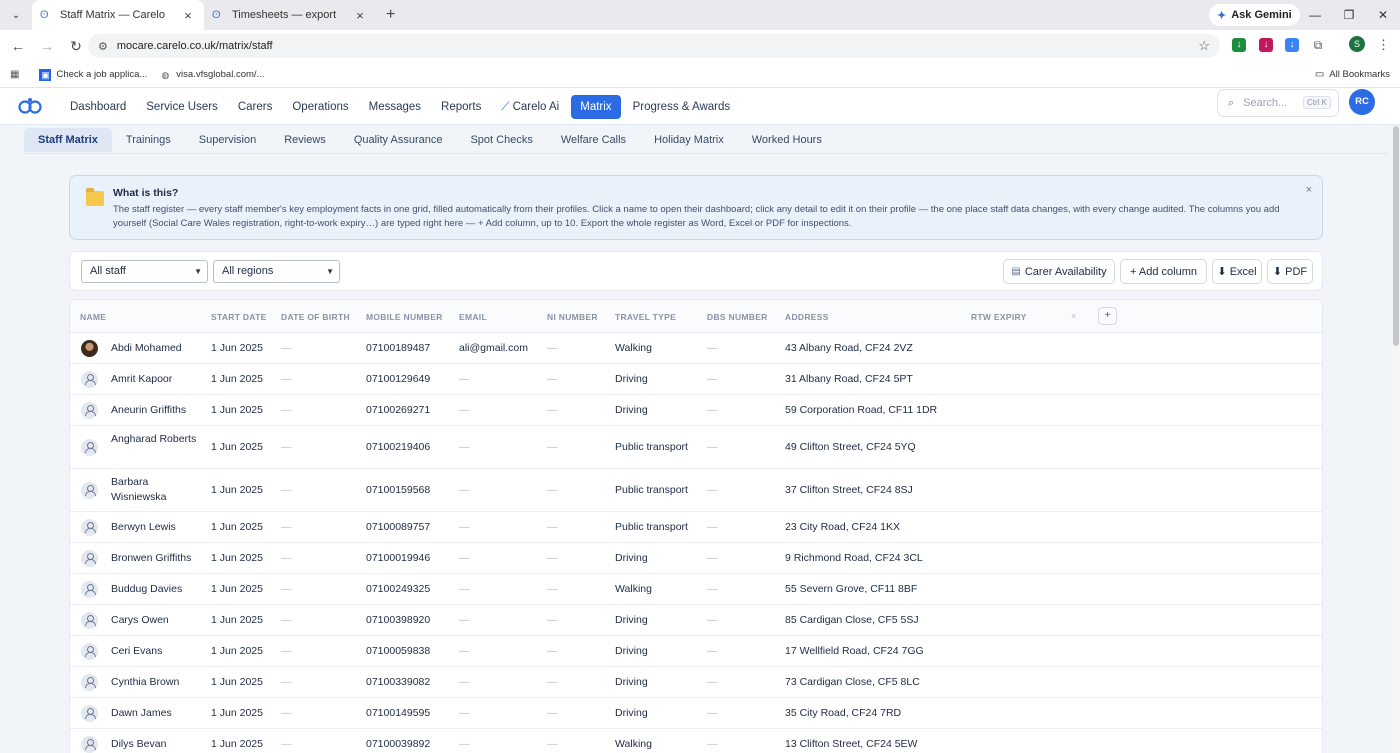 This screenshot has height=753, width=1400. Describe the element at coordinates (1059, 271) in the screenshot. I see `carer-availability-button: ▤ Carer Availability` at that location.